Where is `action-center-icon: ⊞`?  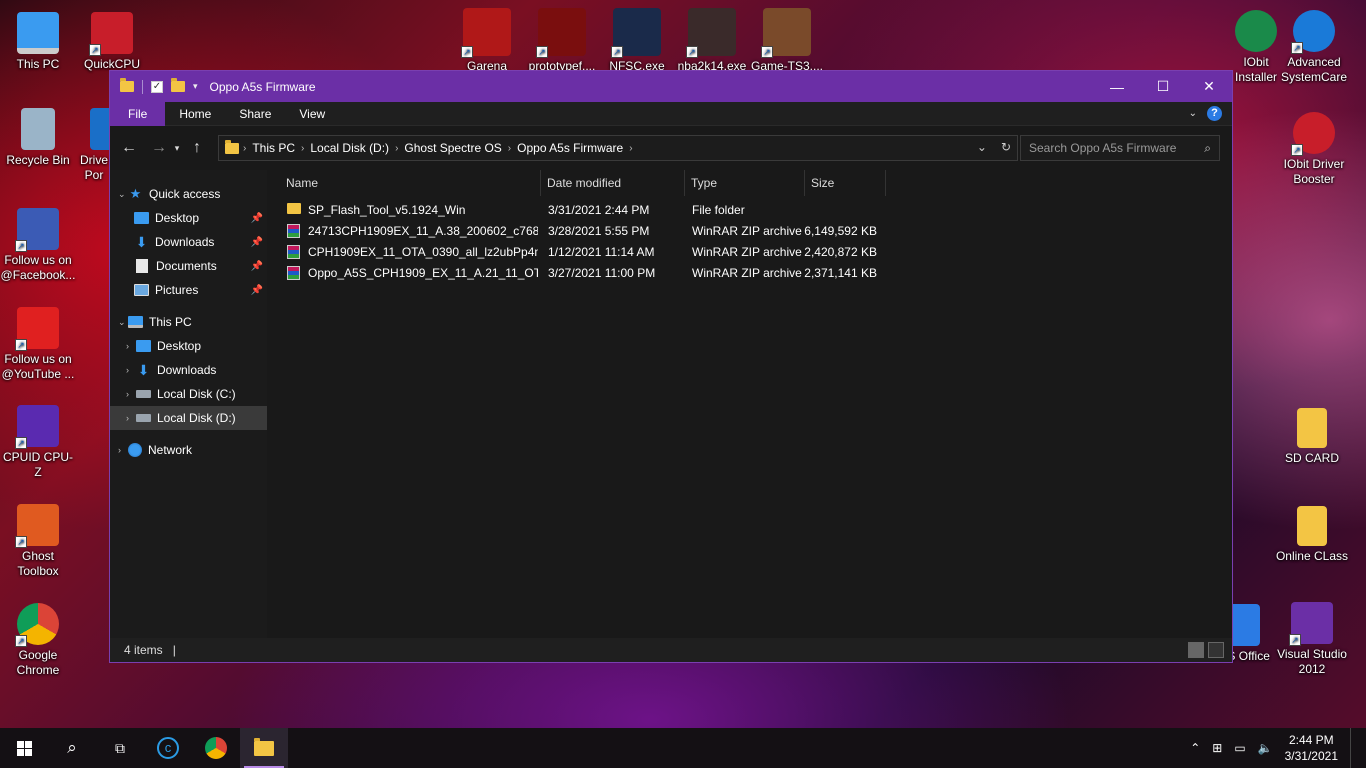
action-center-icon: ⊞ is located at coordinates (1217, 748).